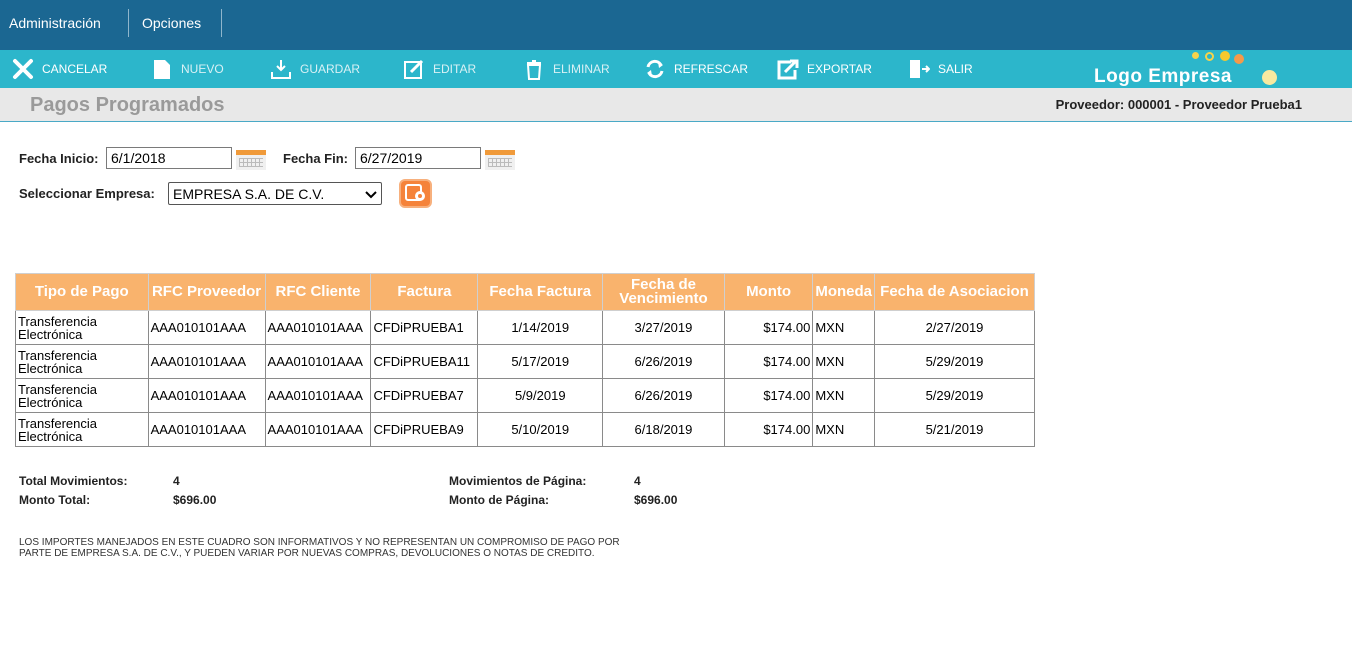 The height and width of the screenshot is (657, 1352). I want to click on exit-icon, so click(919, 69).